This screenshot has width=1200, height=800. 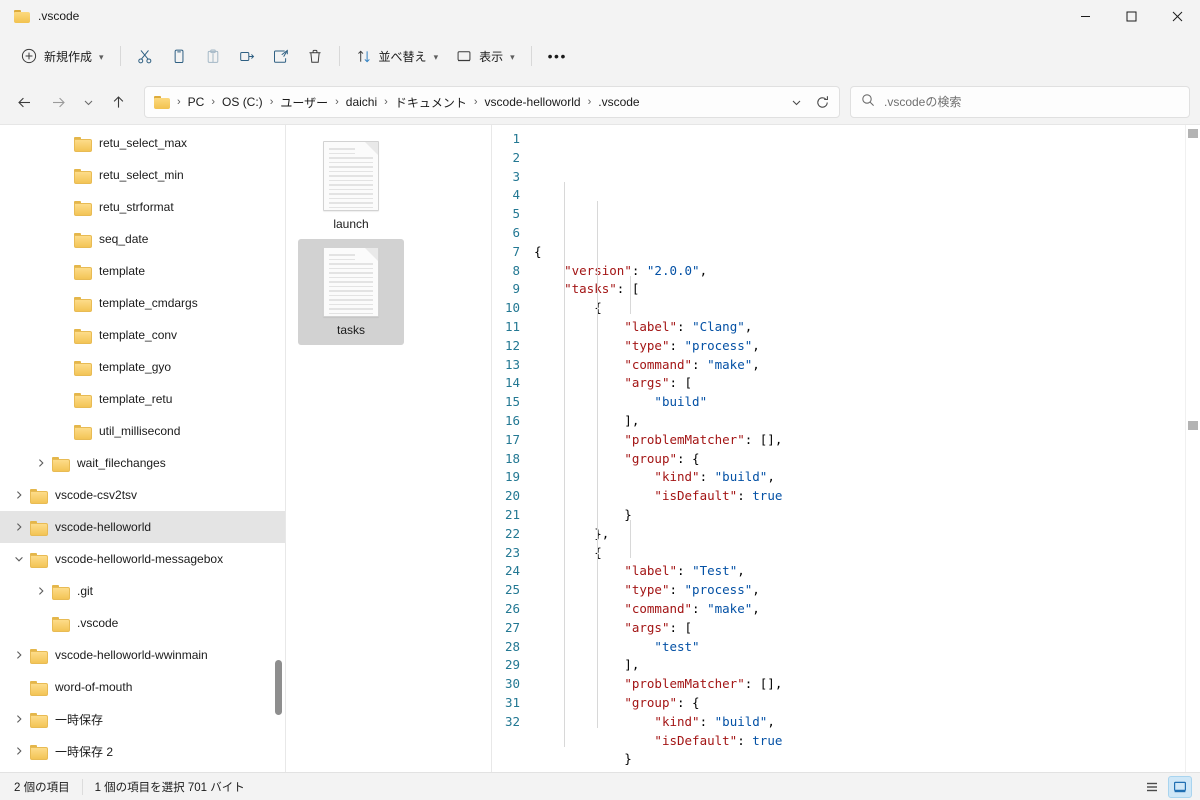 What do you see at coordinates (179, 56) in the screenshot?
I see `copy-button` at bounding box center [179, 56].